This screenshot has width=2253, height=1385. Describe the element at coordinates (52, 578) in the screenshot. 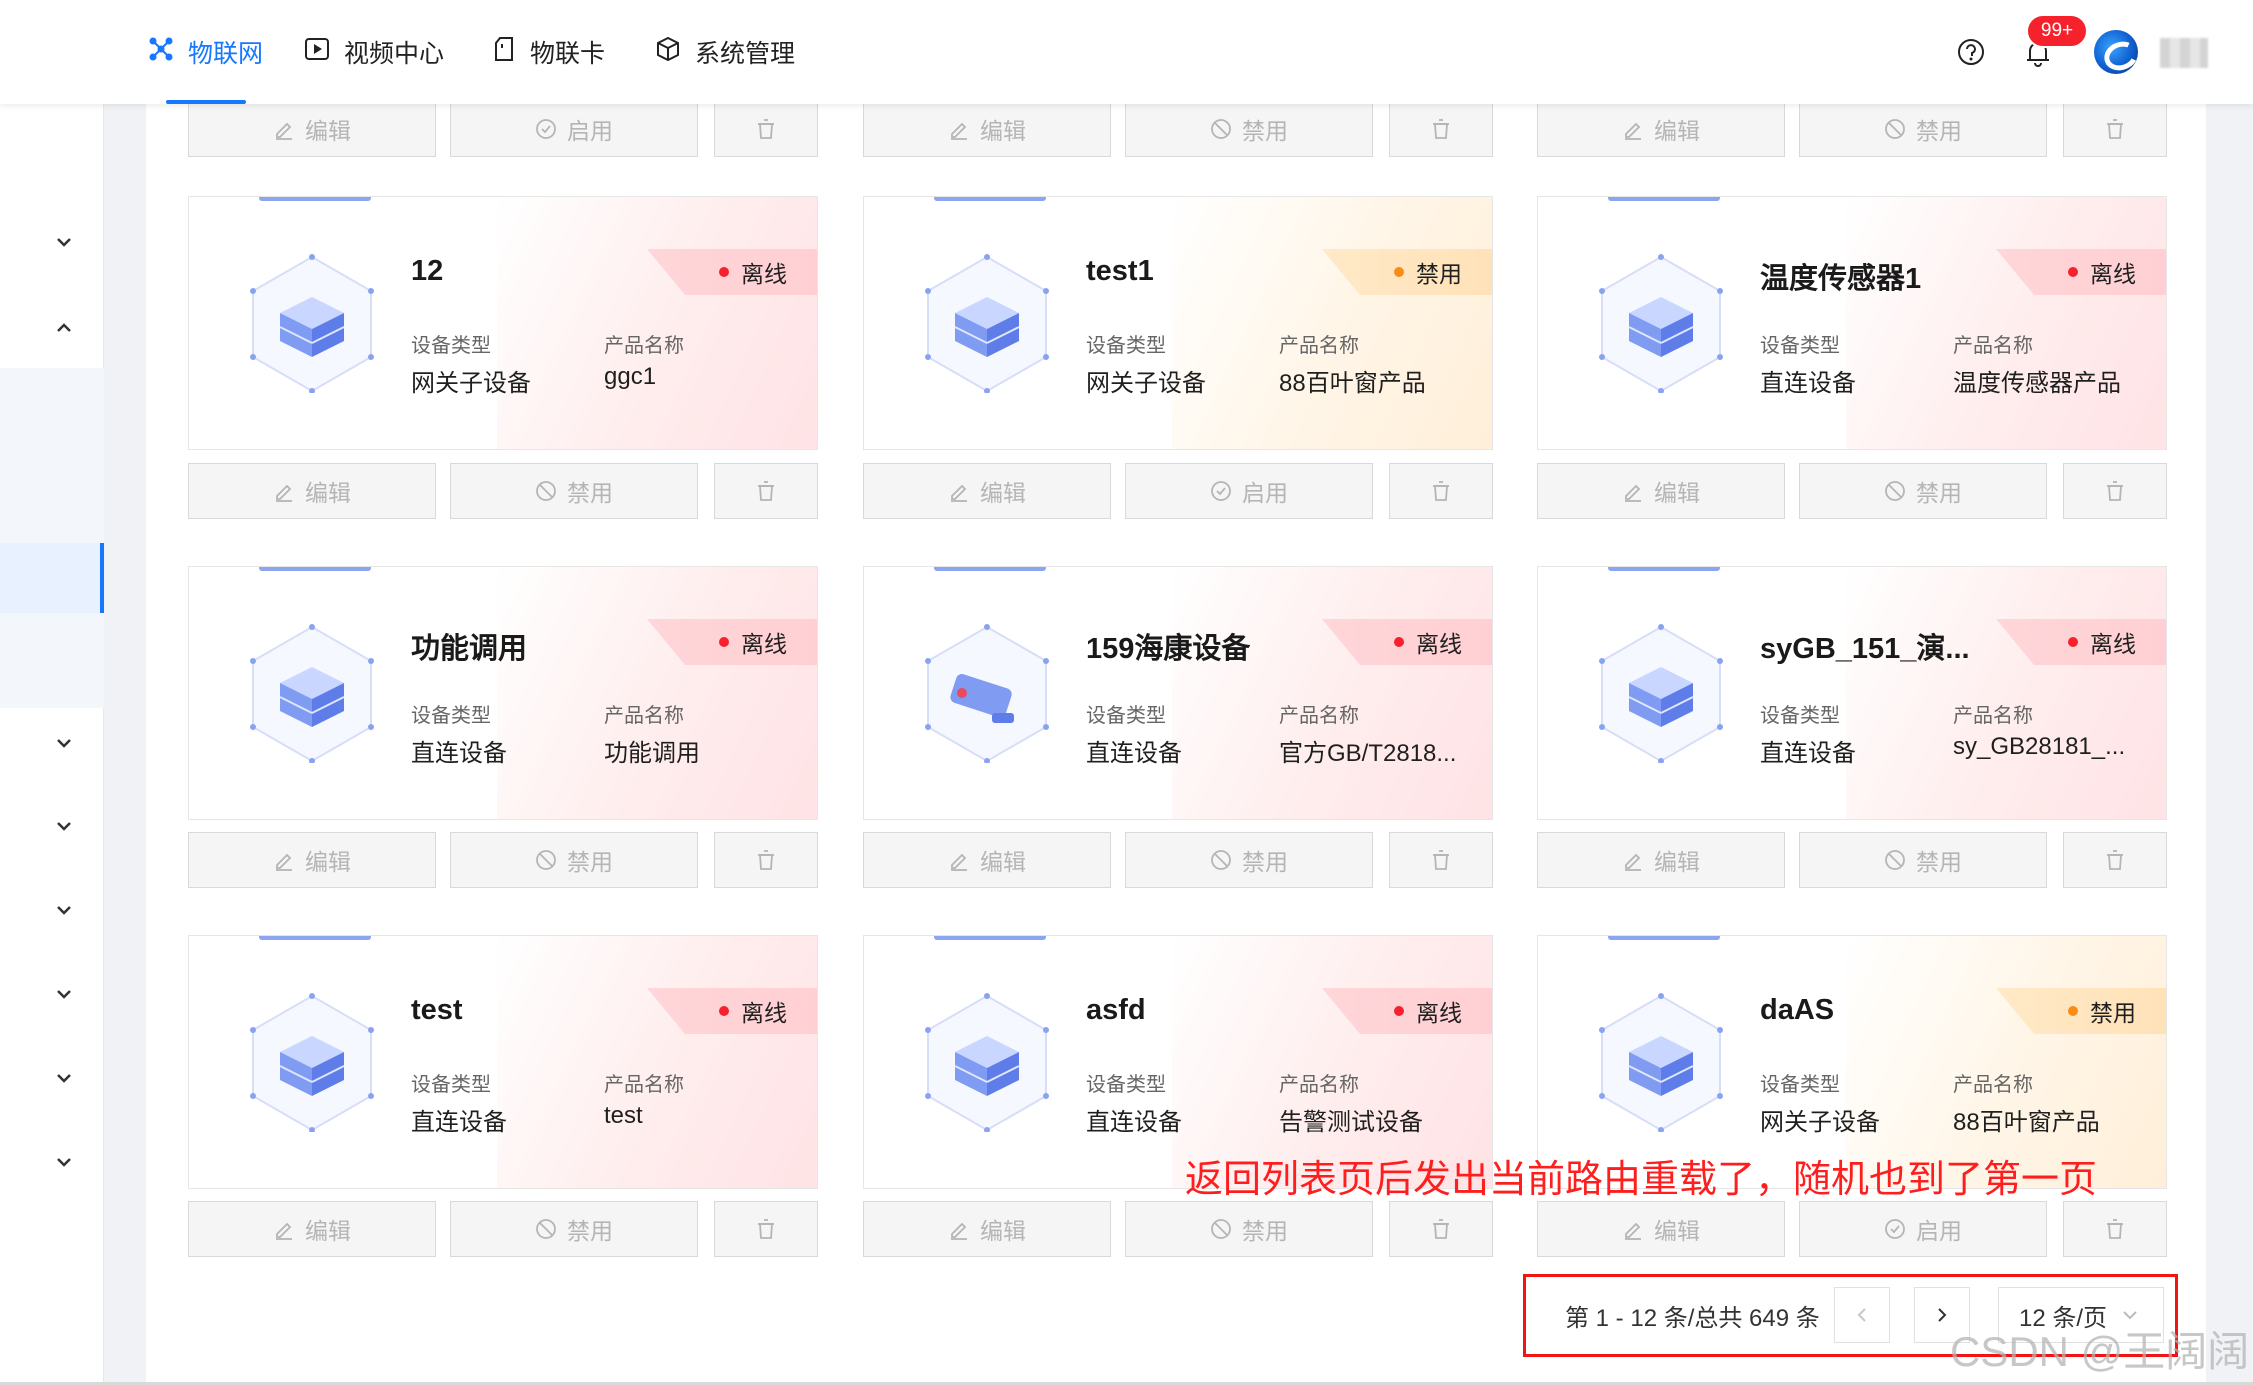

I see `sidebar-active-item` at that location.